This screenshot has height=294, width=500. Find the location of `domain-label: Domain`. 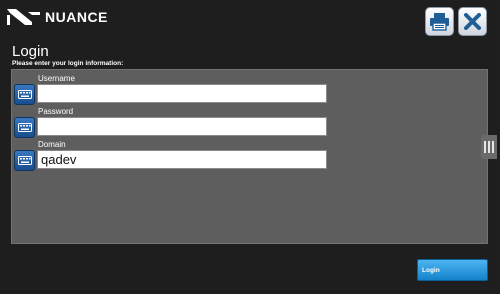

domain-label: Domain is located at coordinates (52, 144).